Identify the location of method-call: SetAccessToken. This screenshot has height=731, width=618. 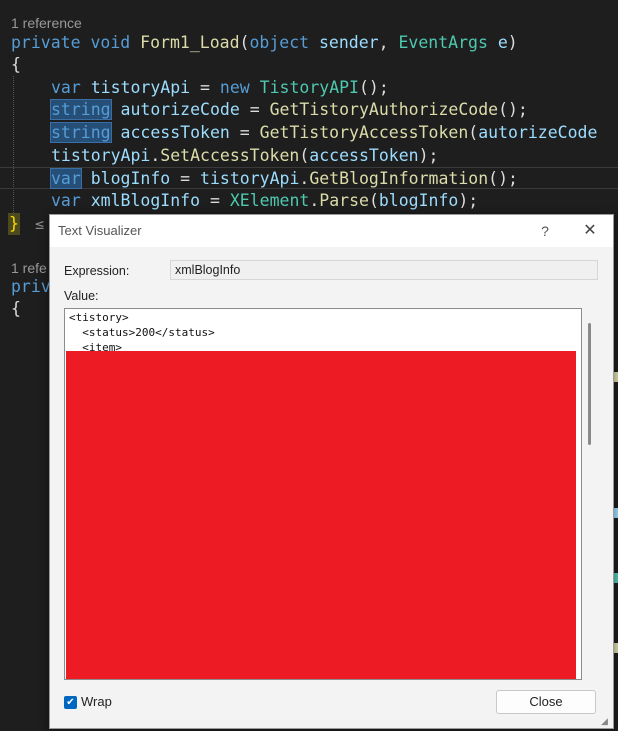
(230, 155).